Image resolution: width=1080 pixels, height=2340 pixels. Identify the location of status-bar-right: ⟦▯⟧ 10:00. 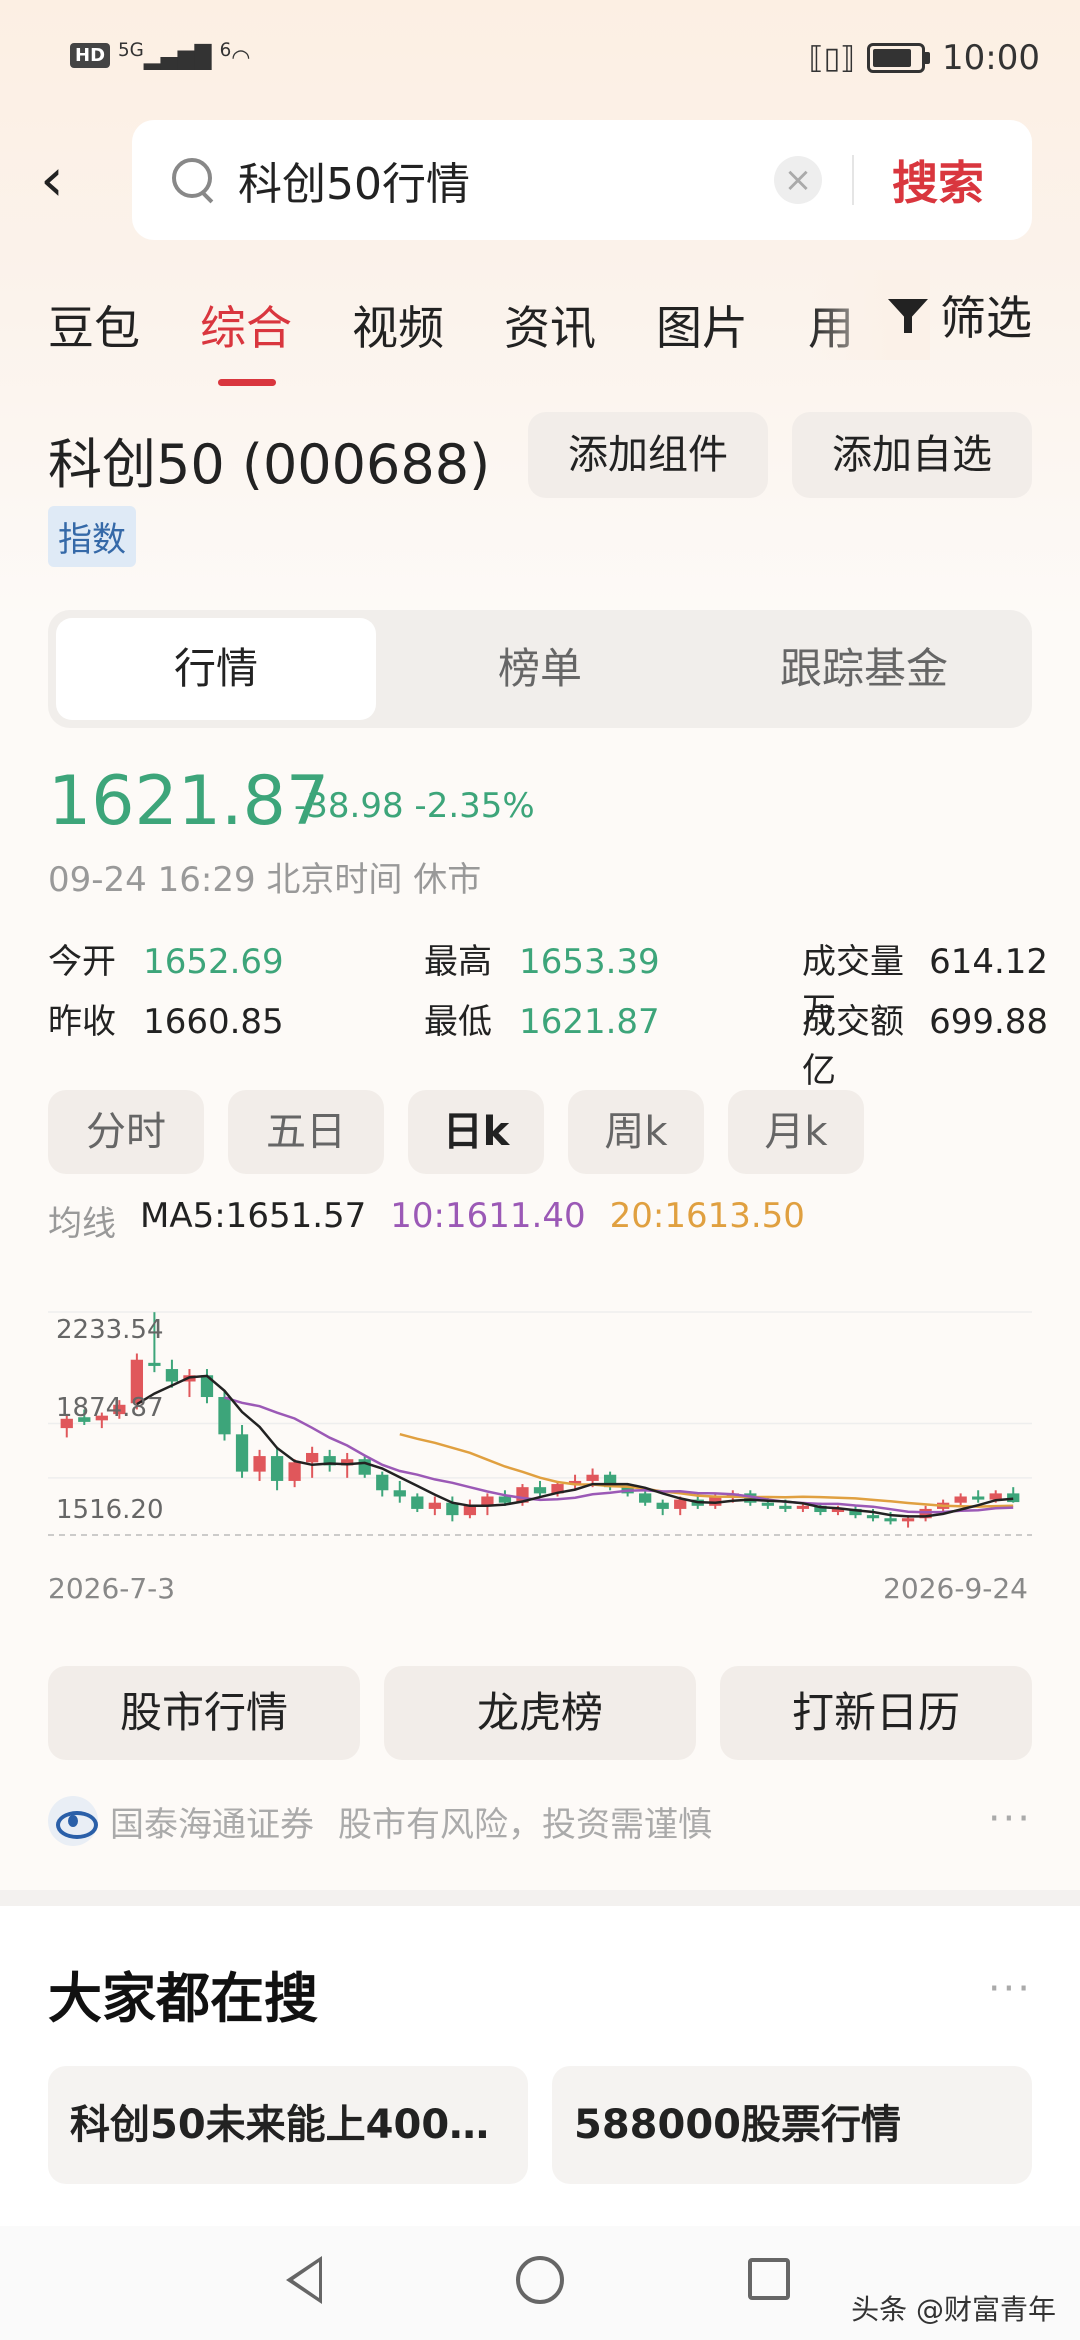
(924, 58).